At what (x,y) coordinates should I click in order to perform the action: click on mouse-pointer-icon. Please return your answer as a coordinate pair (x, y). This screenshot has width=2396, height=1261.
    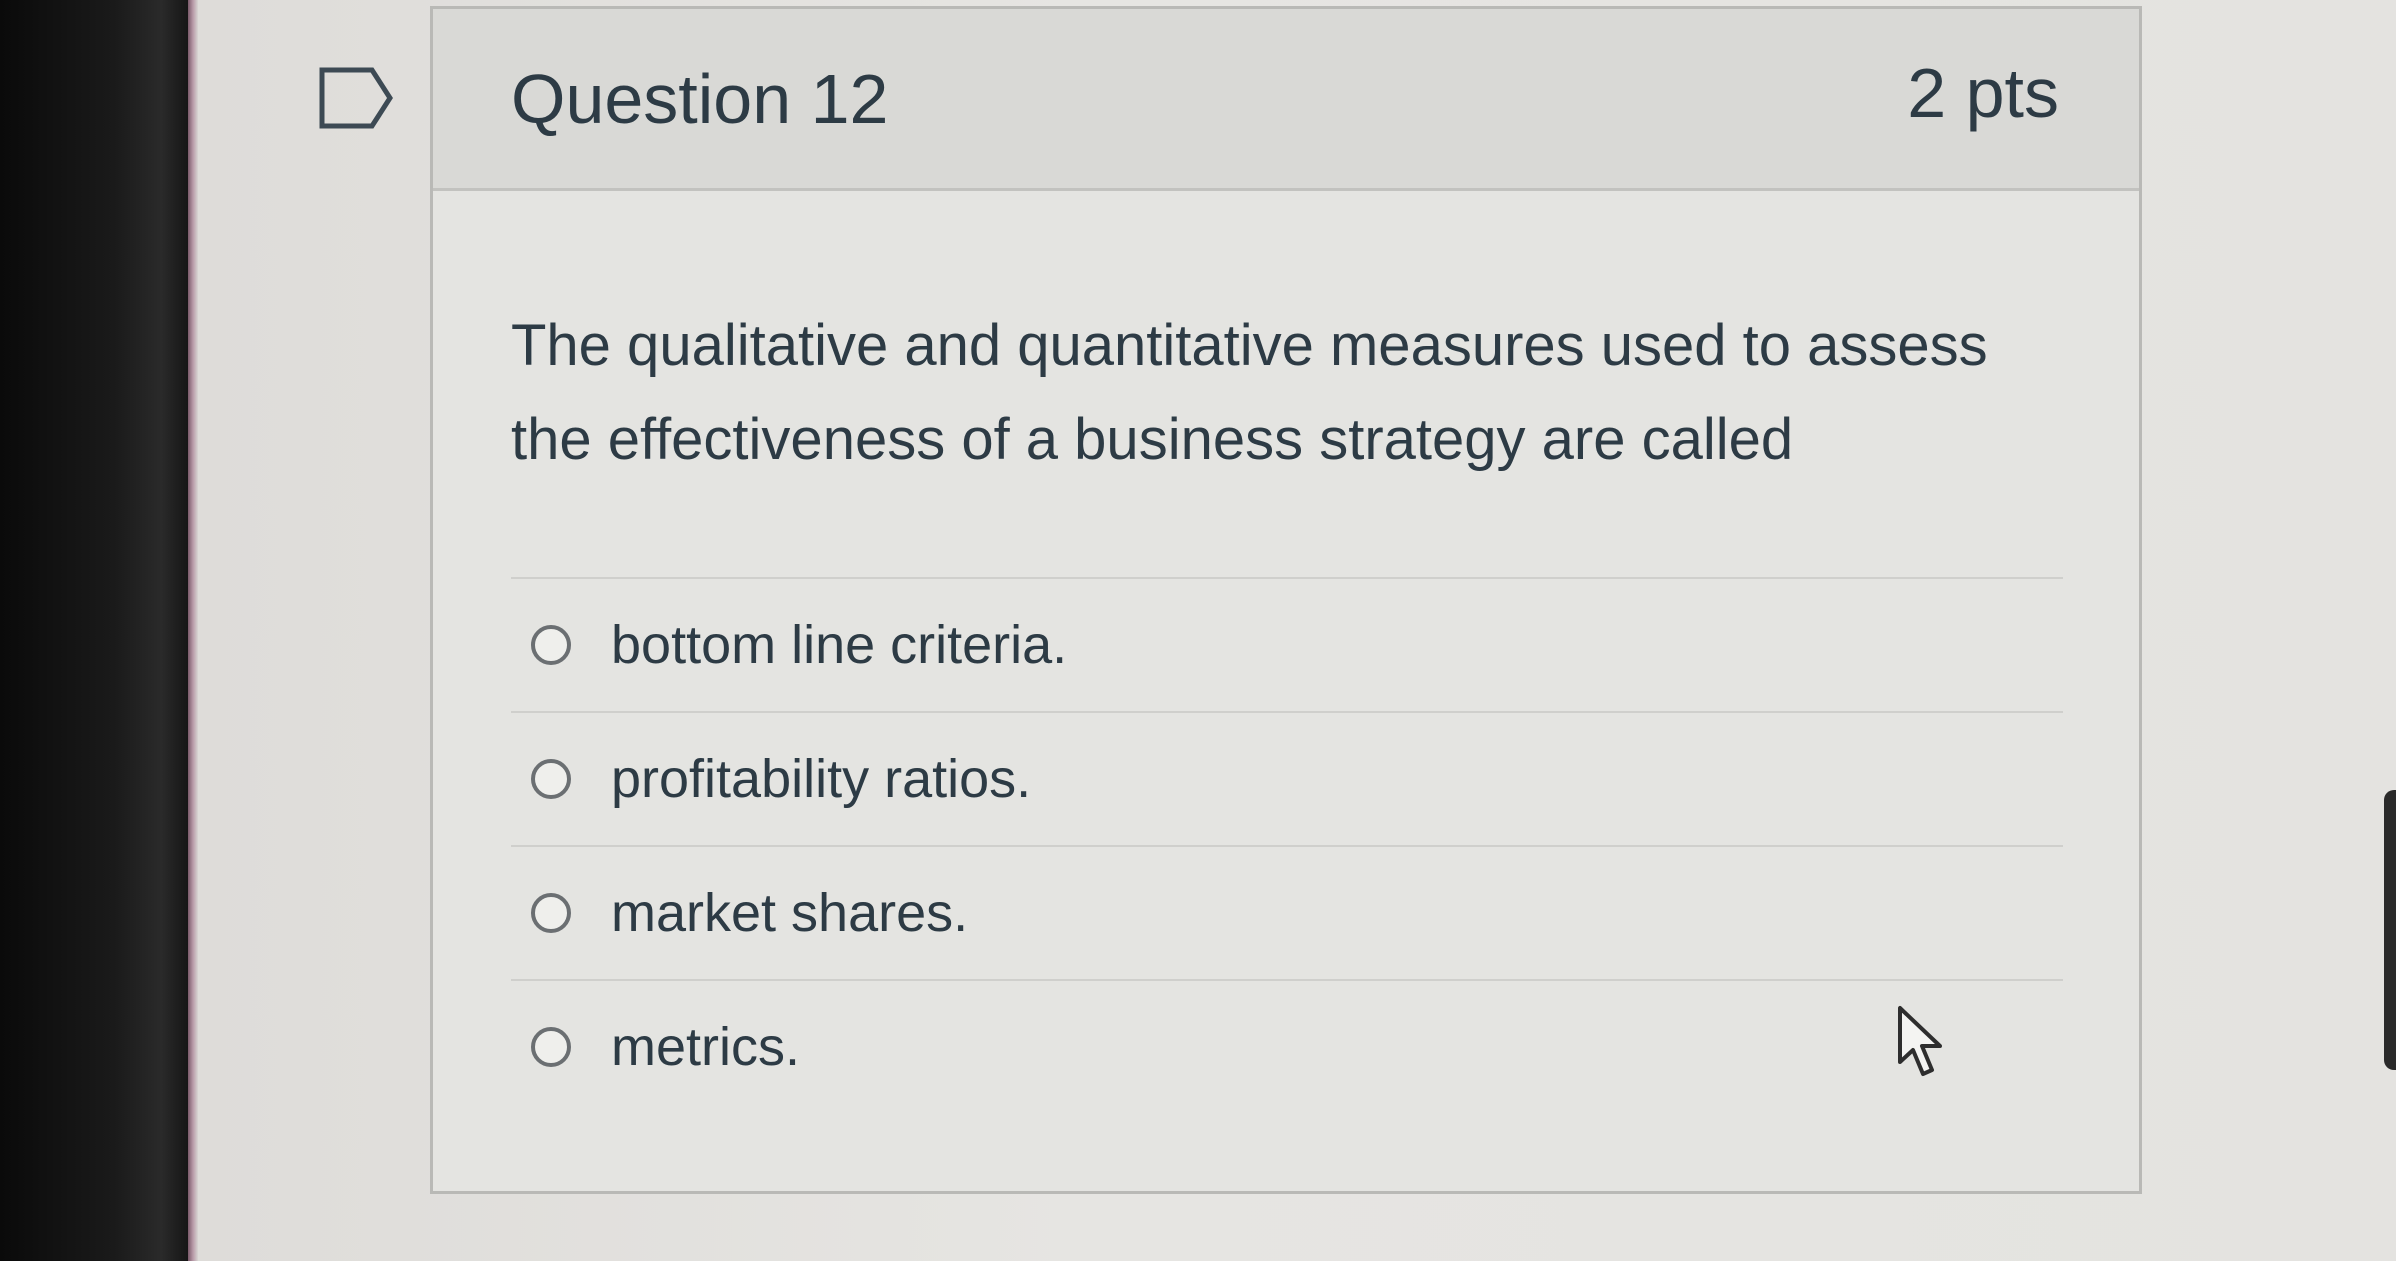
    Looking at the image, I should click on (1920, 1041).